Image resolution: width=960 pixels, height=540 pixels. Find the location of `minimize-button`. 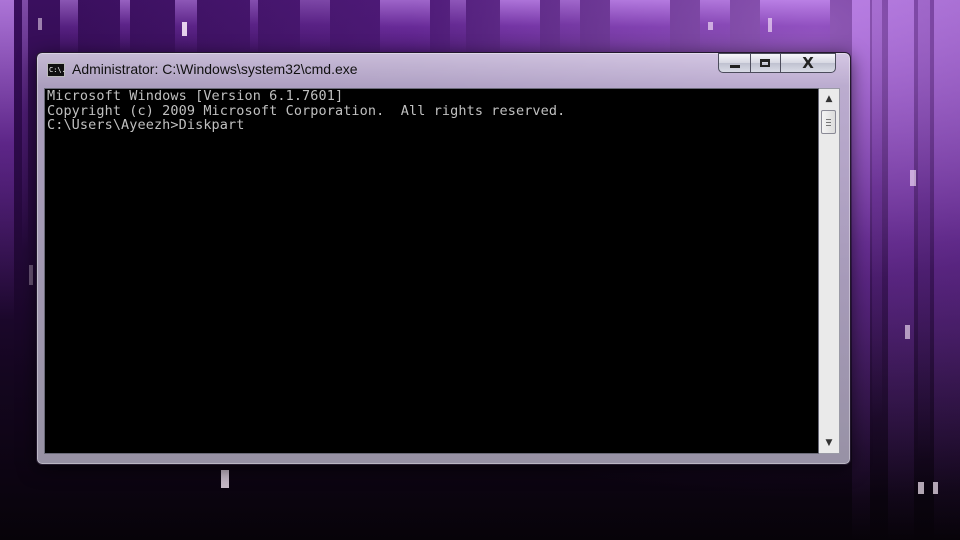

minimize-button is located at coordinates (734, 63).